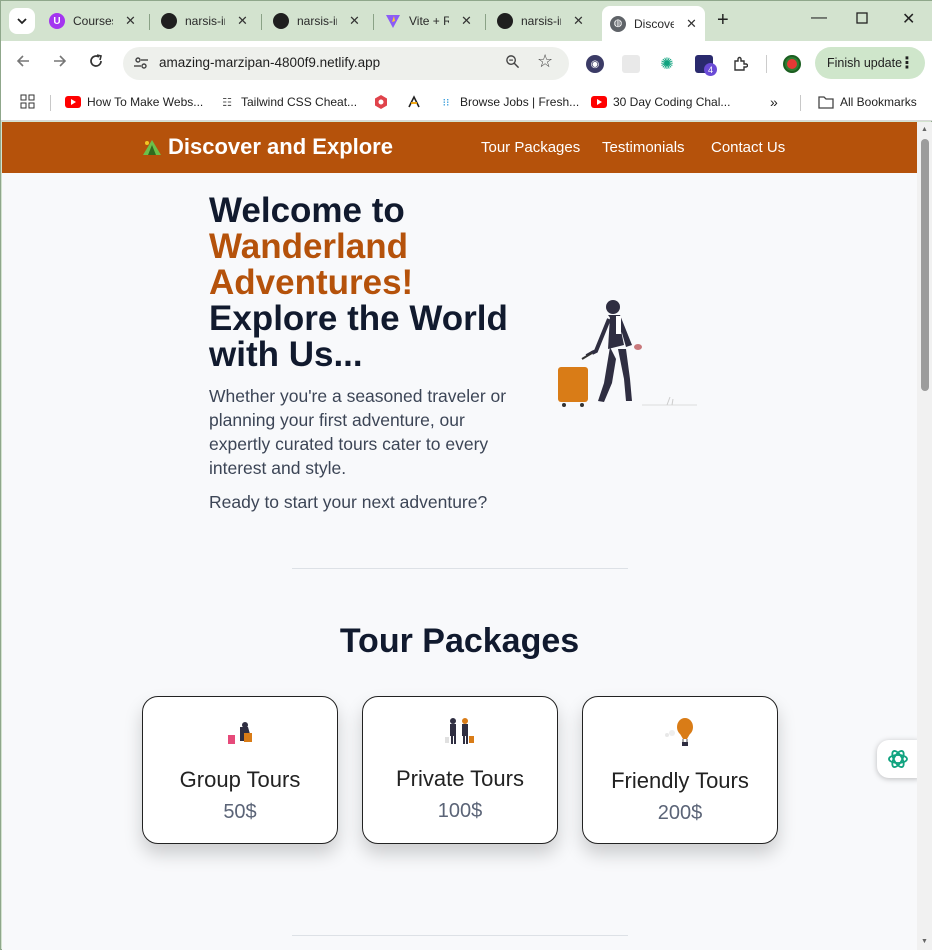  I want to click on package-name: Friendly Tours, so click(680, 780).